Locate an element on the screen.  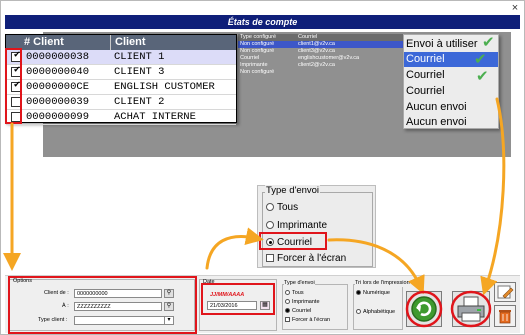
option-courriel: Courriel is located at coordinates (298, 311).